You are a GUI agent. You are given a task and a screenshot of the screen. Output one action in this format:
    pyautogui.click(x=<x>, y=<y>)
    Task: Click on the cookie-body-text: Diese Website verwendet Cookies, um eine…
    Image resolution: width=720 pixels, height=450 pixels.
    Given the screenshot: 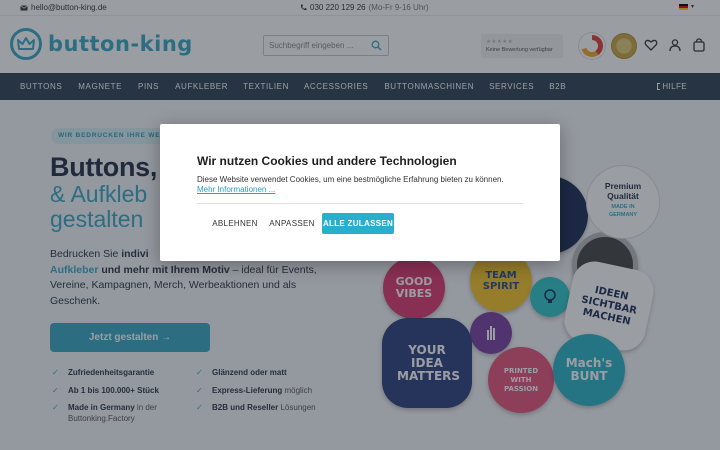 What is the action you would take?
    pyautogui.click(x=350, y=179)
    